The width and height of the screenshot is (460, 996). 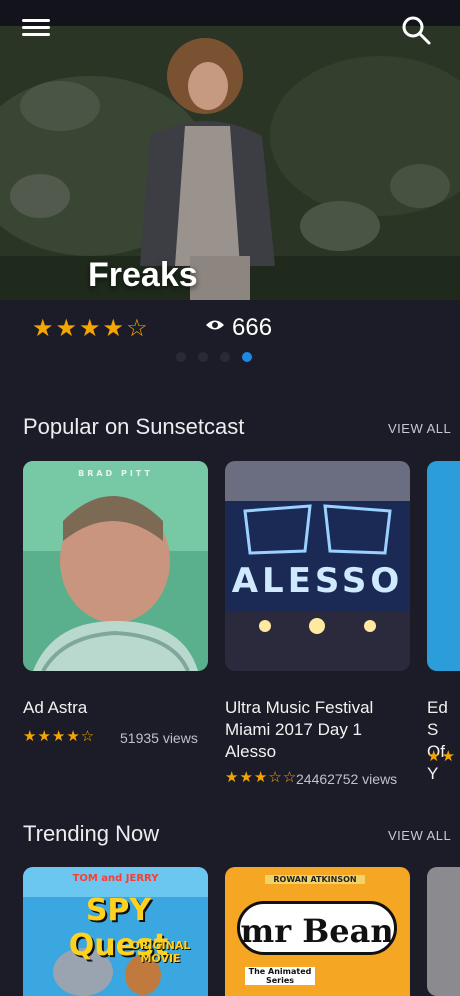 I want to click on section-title-popular: Popular on Sunsetcast, so click(x=134, y=426).